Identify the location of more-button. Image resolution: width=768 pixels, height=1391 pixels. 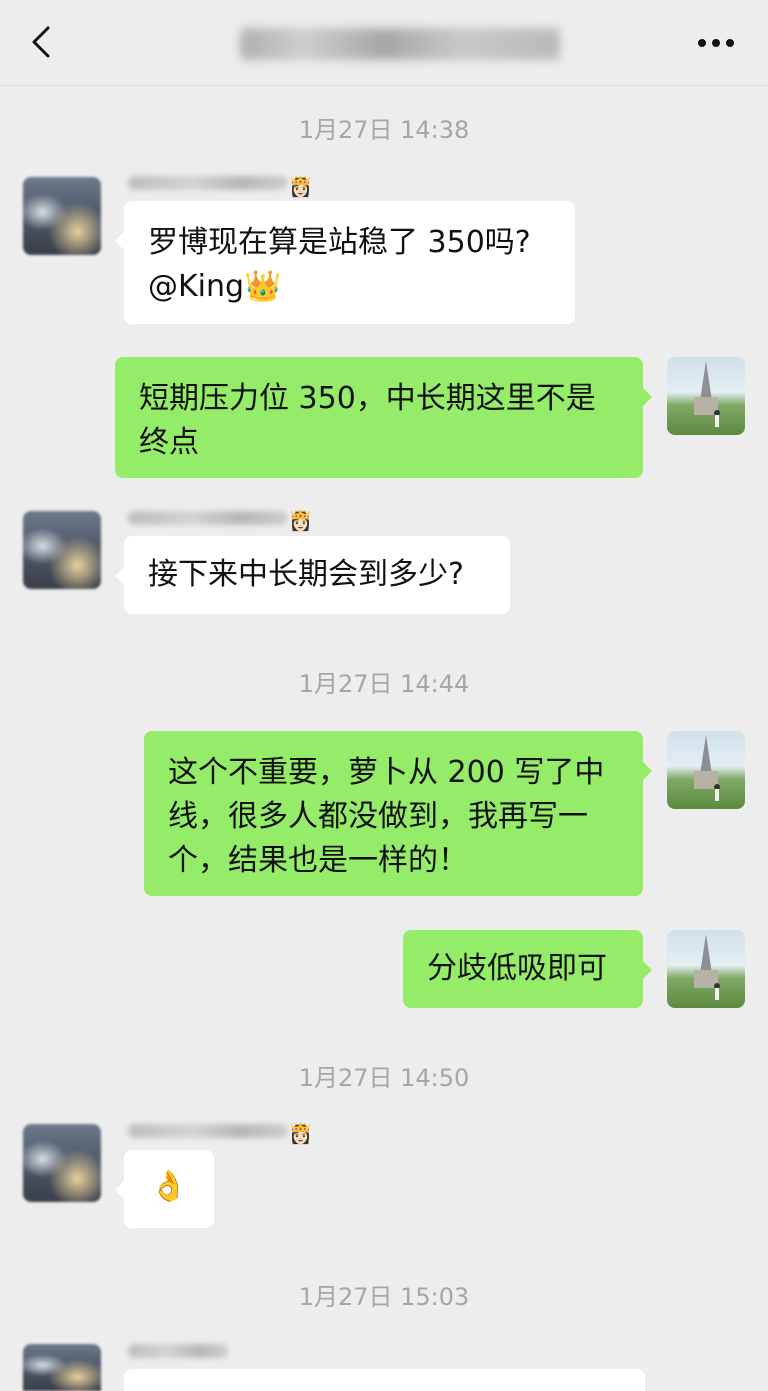
(716, 43).